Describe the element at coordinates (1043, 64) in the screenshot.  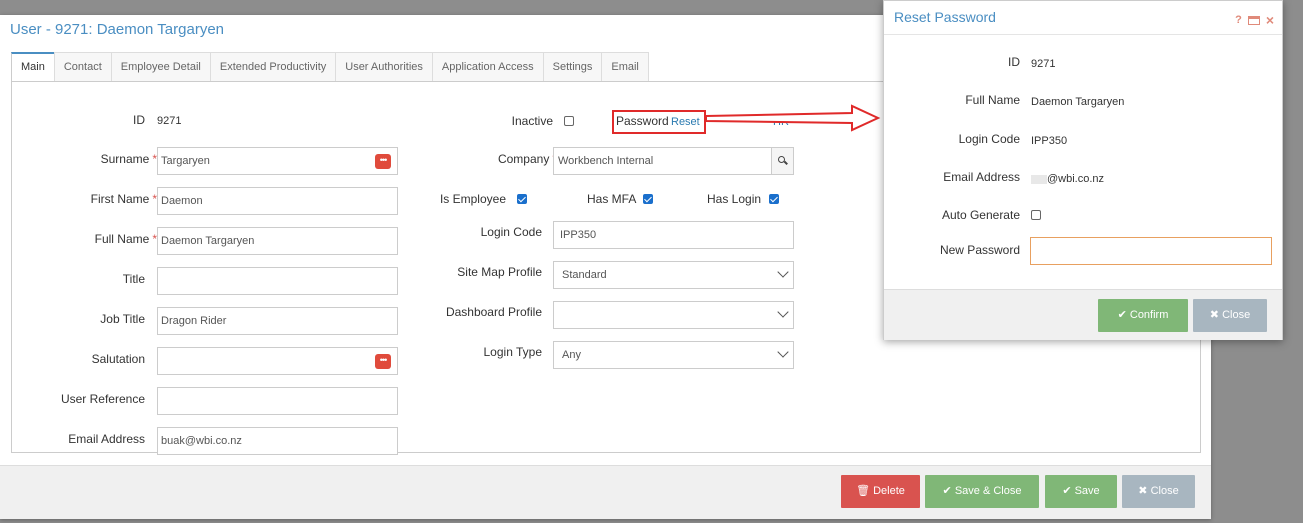
I see `dialog-id-value: 9271` at that location.